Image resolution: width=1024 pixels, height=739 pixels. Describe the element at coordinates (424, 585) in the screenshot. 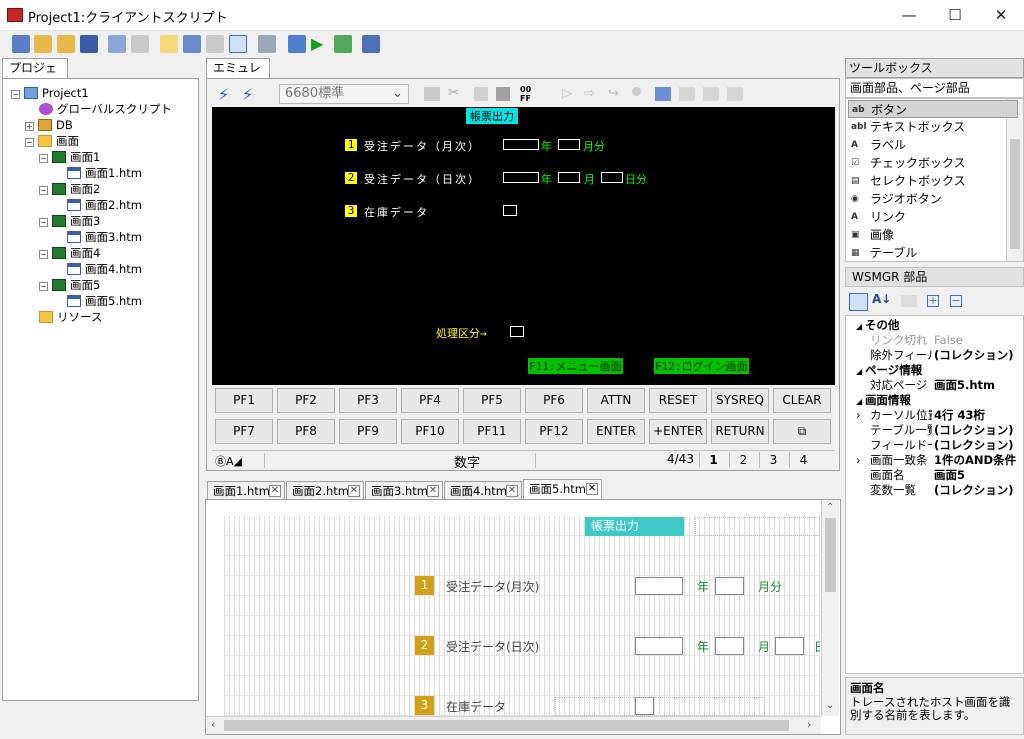

I see `designer-row-num: 1` at that location.